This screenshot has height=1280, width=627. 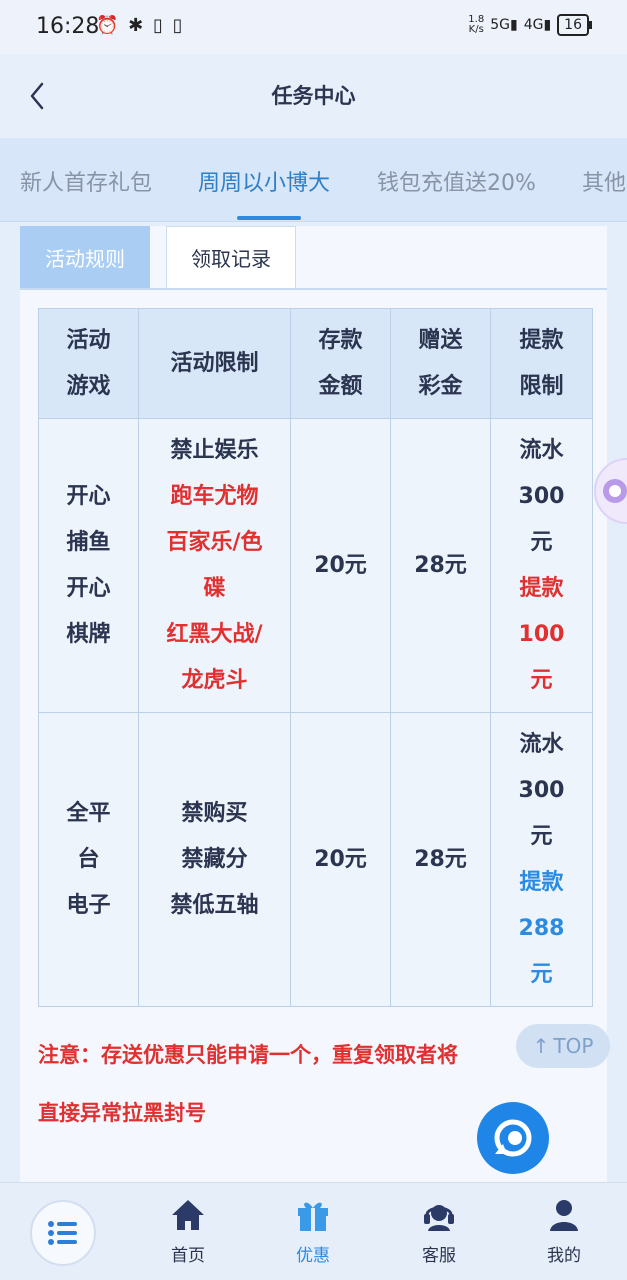 What do you see at coordinates (231, 257) in the screenshot?
I see `subtab-records: 领取记录` at bounding box center [231, 257].